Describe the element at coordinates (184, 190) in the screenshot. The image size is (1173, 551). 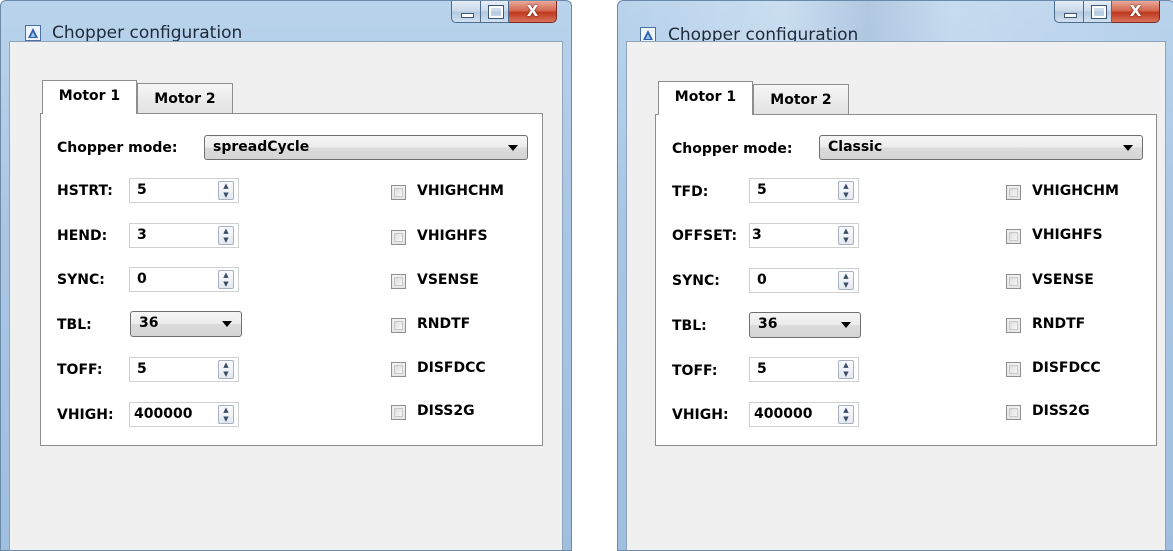
I see `hstrt-spinbox: 5 ▲ ▼` at that location.